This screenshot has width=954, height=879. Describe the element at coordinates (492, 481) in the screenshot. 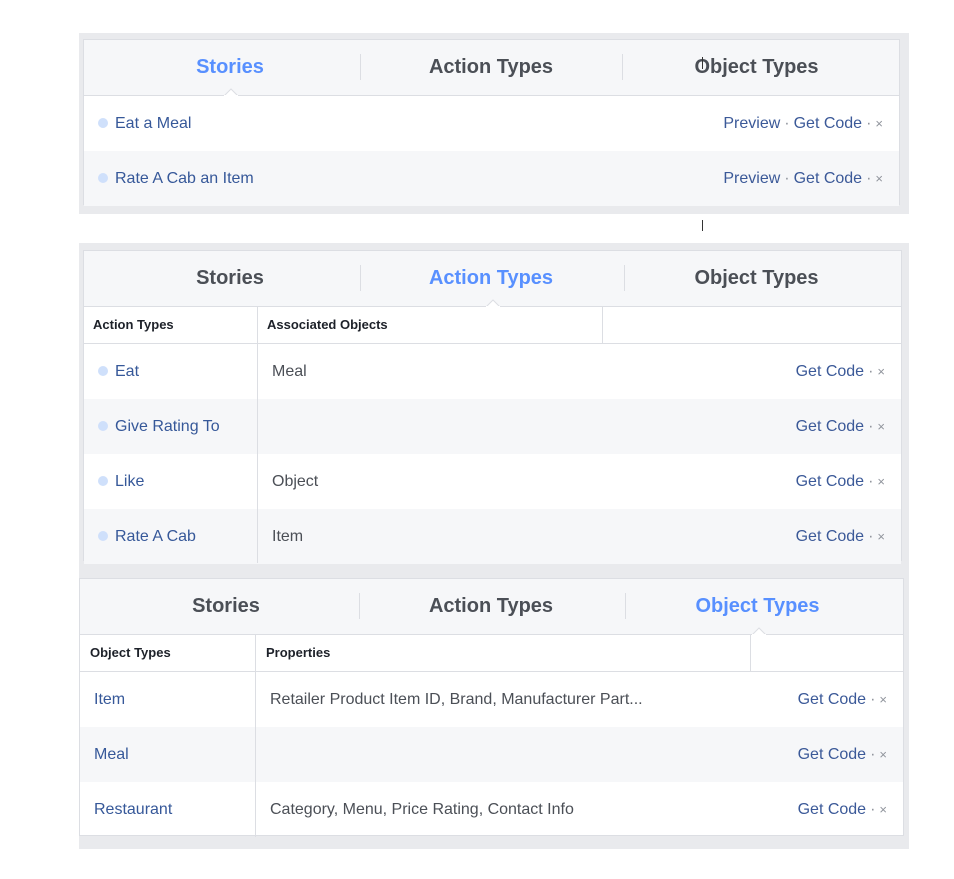

I see `table-row: Like Object Get Code · ×` at that location.